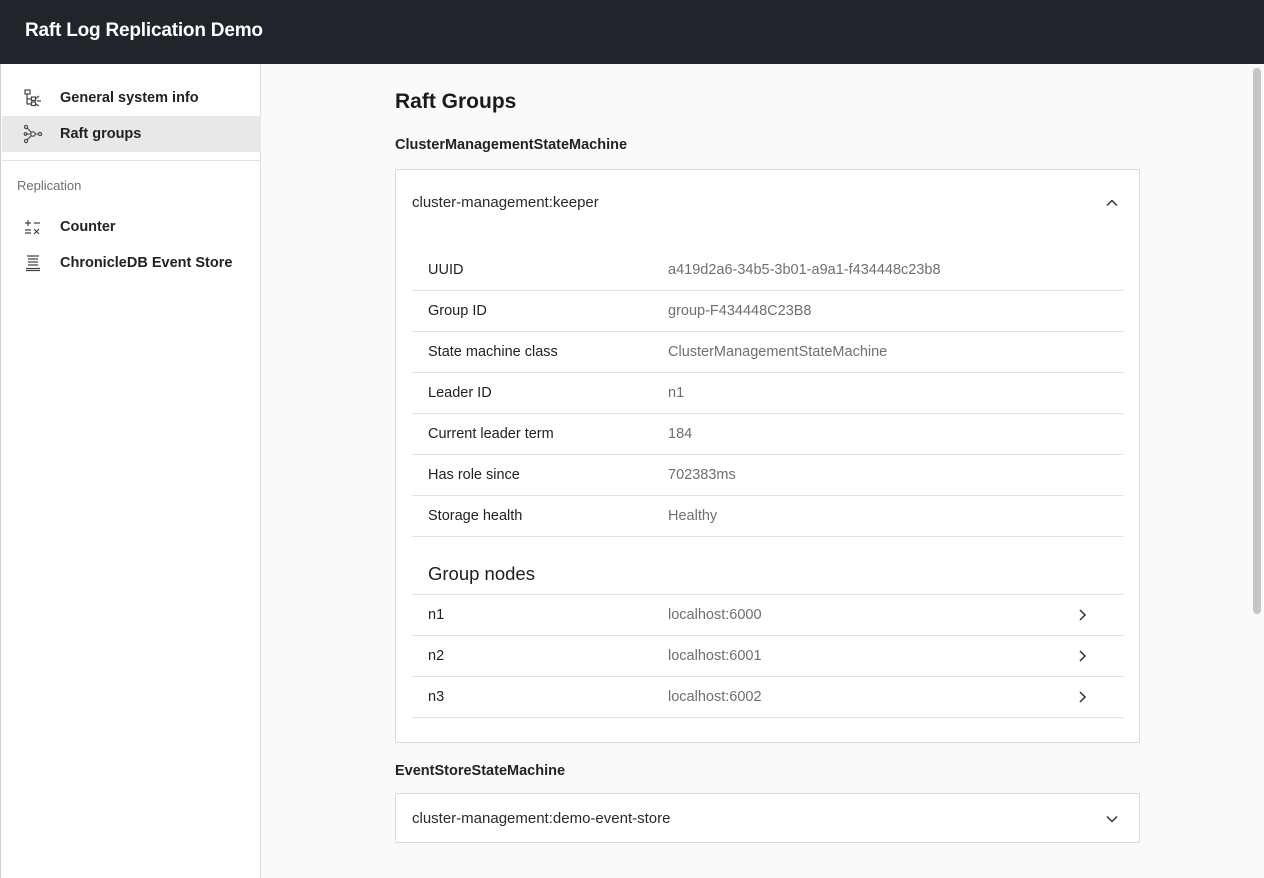 This screenshot has height=878, width=1264. What do you see at coordinates (32, 227) in the screenshot?
I see `counter-icon` at bounding box center [32, 227].